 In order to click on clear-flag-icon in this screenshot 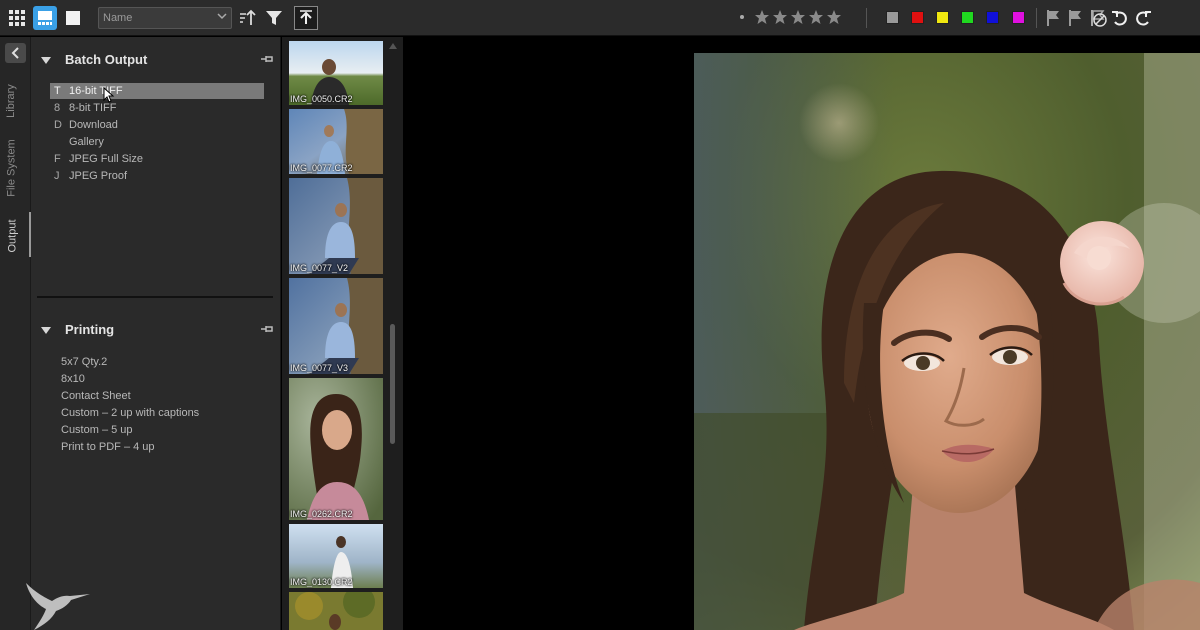, I will do `click(1098, 18)`.